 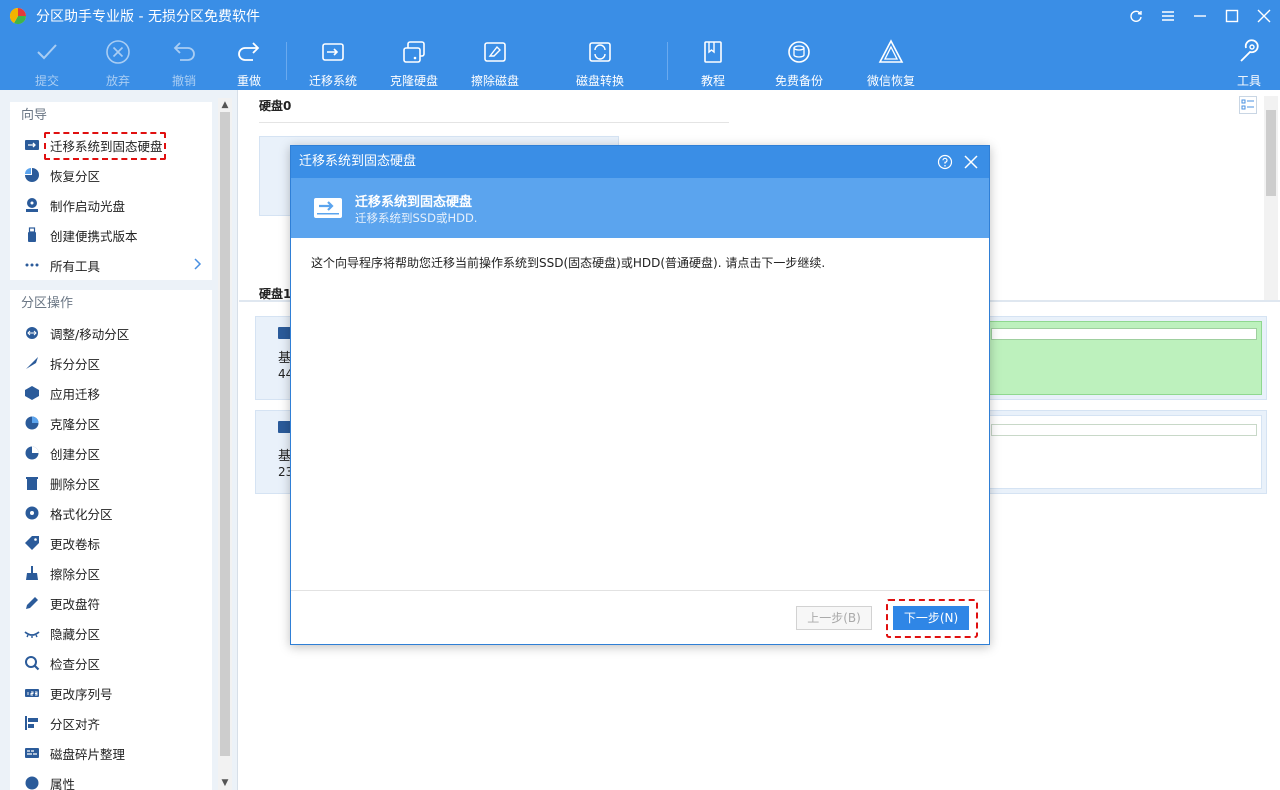 I want to click on tutorial-label: 教程, so click(x=712, y=81).